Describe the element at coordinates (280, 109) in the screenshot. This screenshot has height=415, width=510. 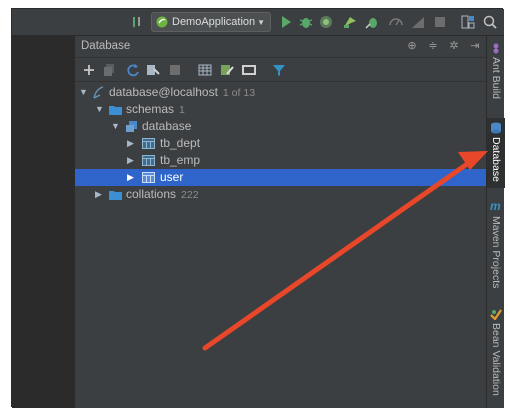
I see `tree-node-schemas: ▼ schemas 1` at that location.